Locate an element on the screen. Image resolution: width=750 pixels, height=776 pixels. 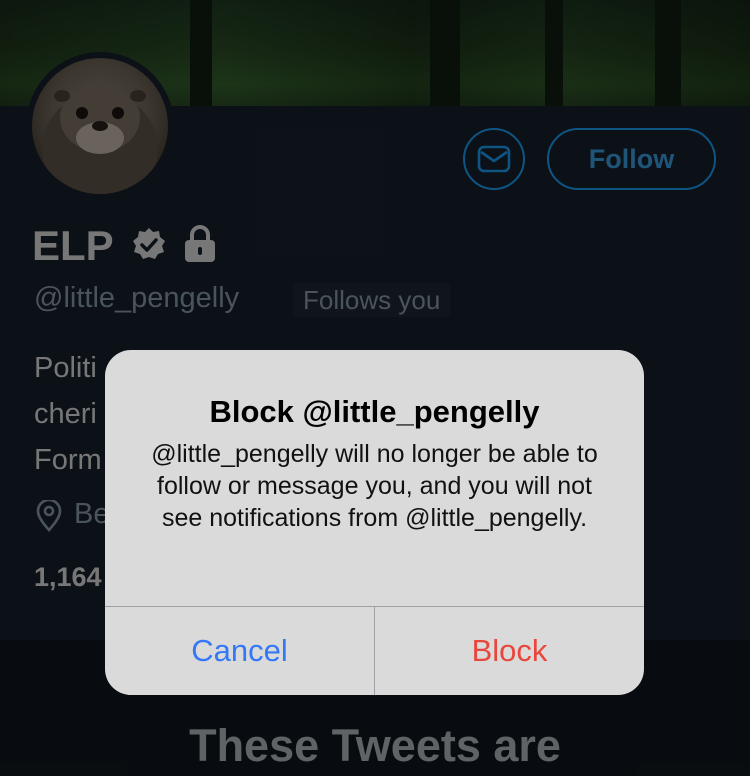
dialog-title: Block @little_pengelly is located at coordinates (374, 411).